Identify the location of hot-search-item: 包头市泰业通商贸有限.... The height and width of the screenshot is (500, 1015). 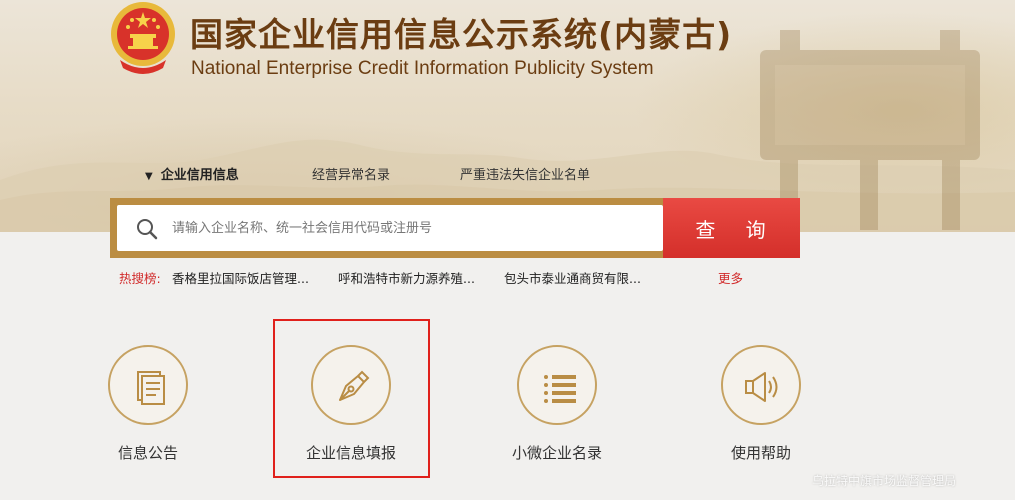
(572, 277).